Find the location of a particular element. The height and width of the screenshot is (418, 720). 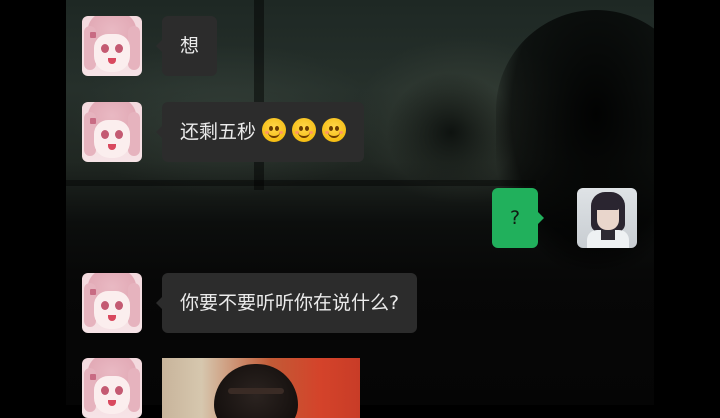

message-bubble-outgoing: ? is located at coordinates (518, 218).